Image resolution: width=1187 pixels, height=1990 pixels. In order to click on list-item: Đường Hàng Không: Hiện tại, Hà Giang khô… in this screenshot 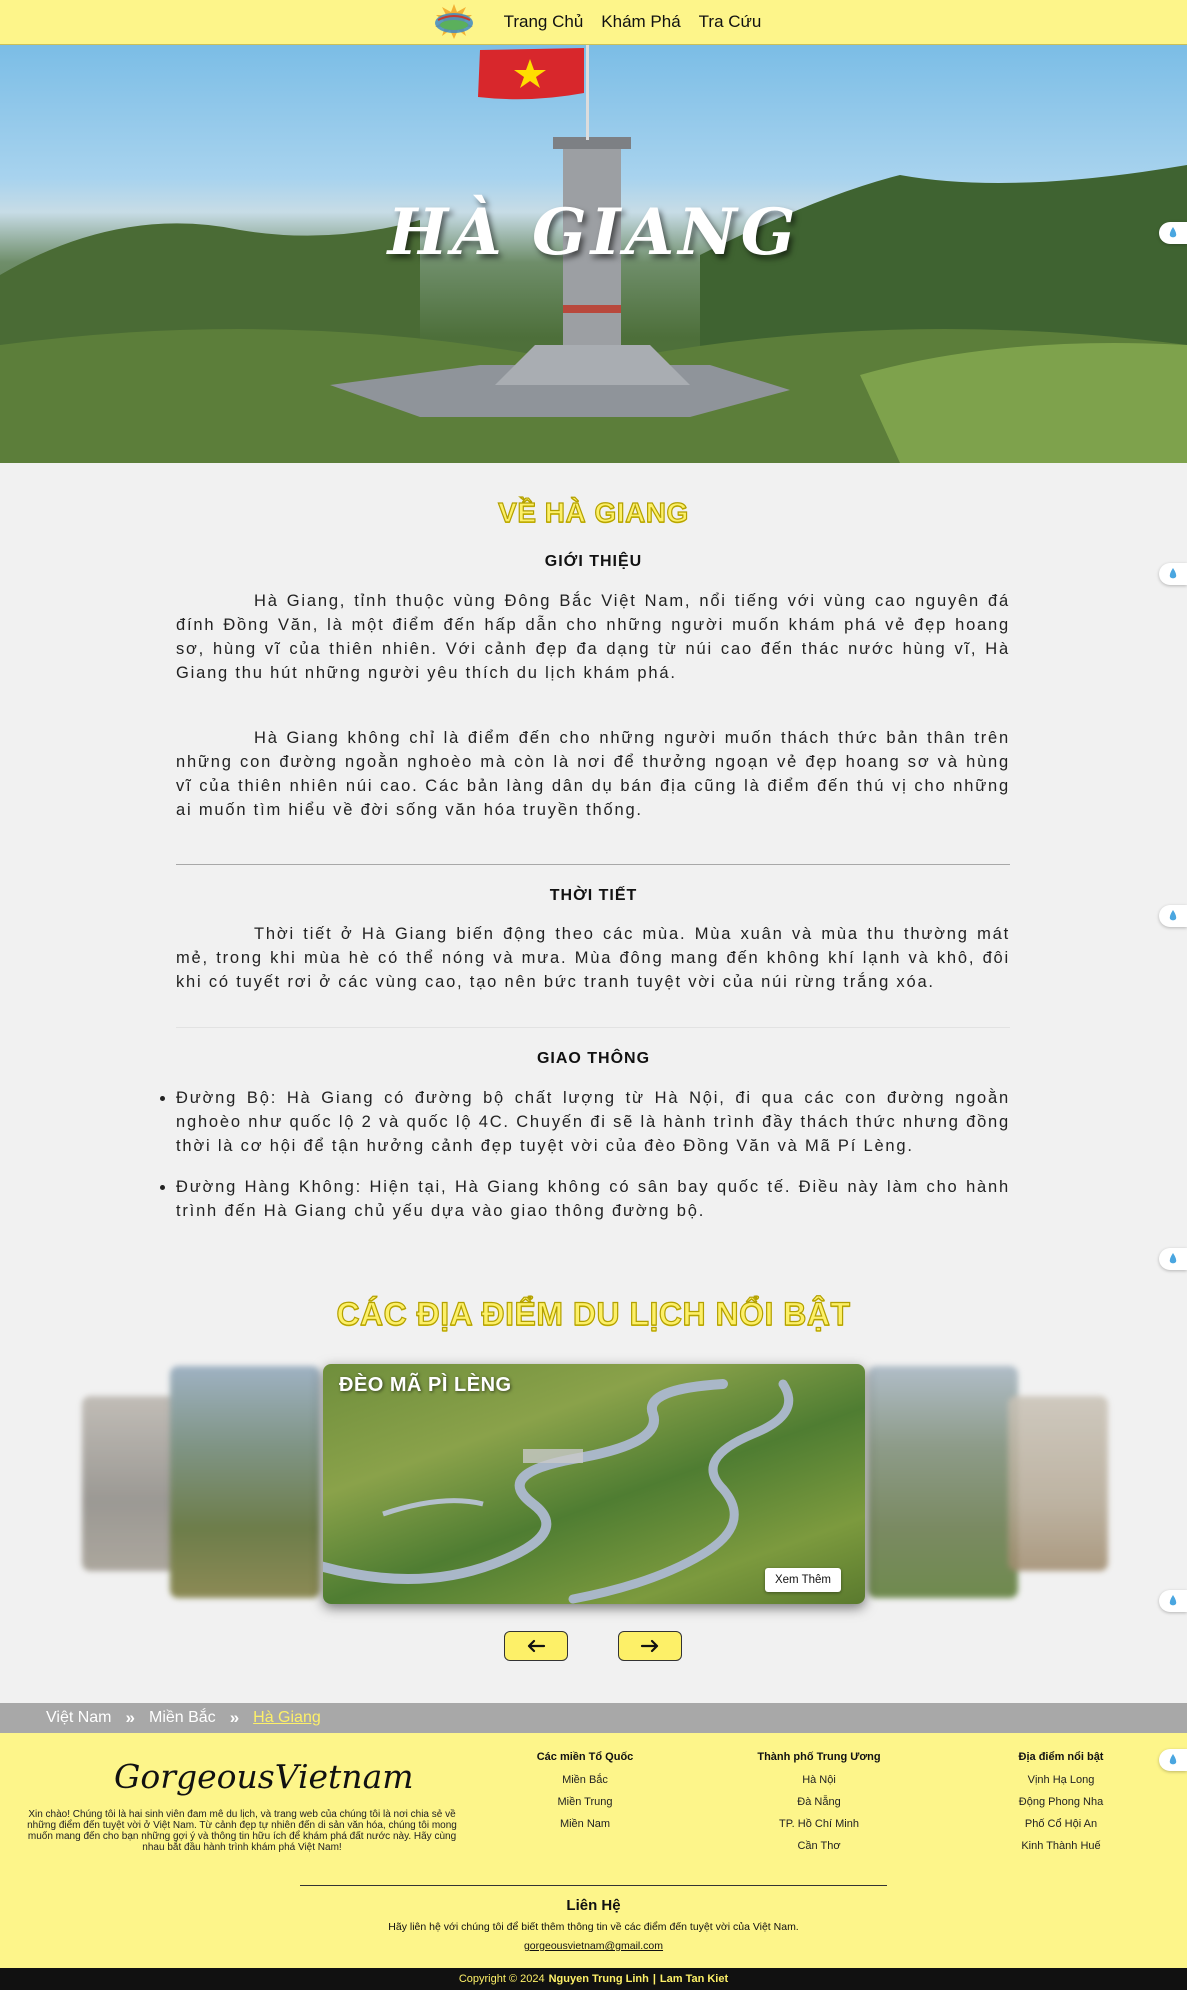, I will do `click(593, 1199)`.